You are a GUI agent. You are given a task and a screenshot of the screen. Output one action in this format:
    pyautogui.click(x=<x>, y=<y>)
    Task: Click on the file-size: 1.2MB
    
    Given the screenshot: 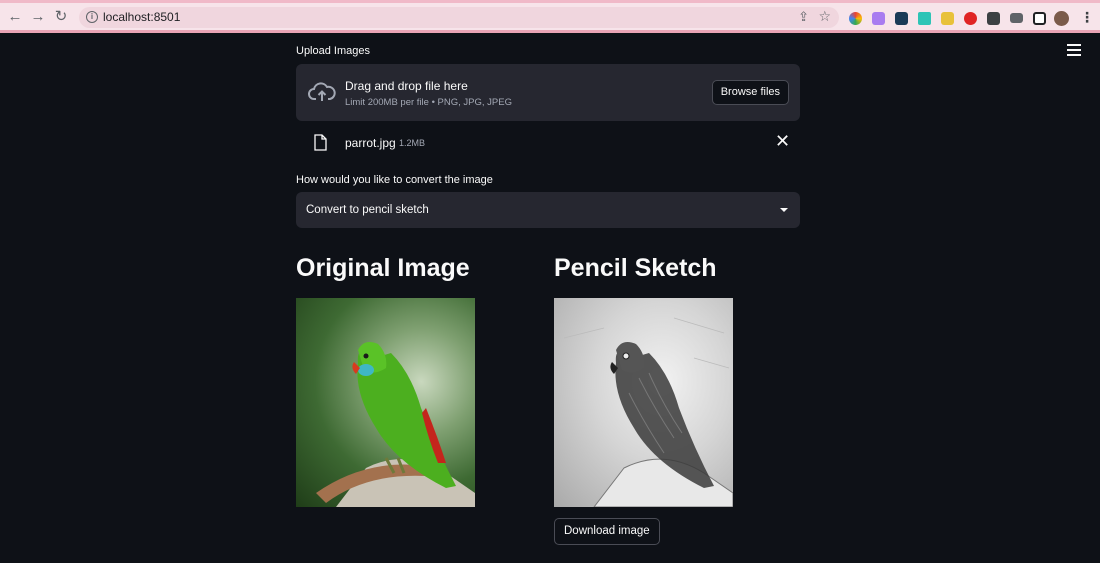 What is the action you would take?
    pyautogui.click(x=412, y=143)
    